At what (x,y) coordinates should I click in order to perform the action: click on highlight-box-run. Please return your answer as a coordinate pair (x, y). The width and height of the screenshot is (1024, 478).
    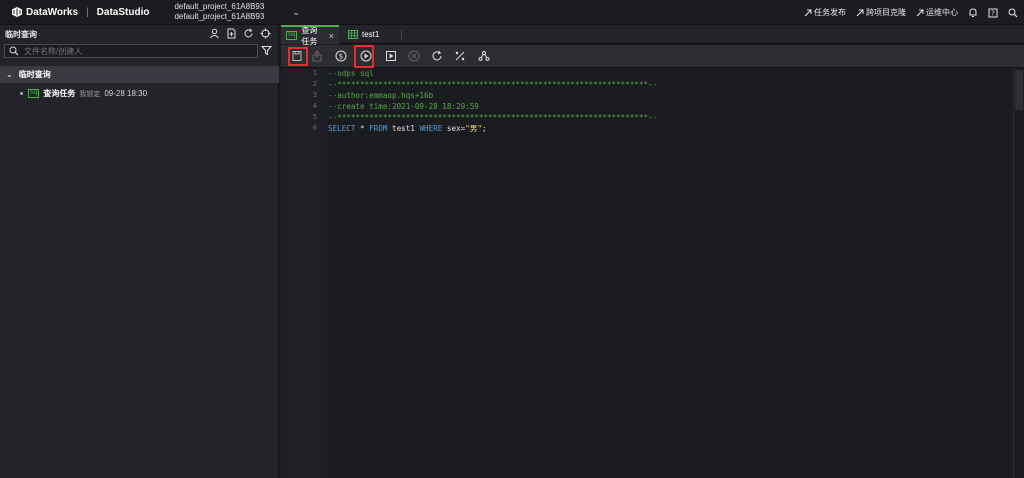
    Looking at the image, I should click on (364, 56).